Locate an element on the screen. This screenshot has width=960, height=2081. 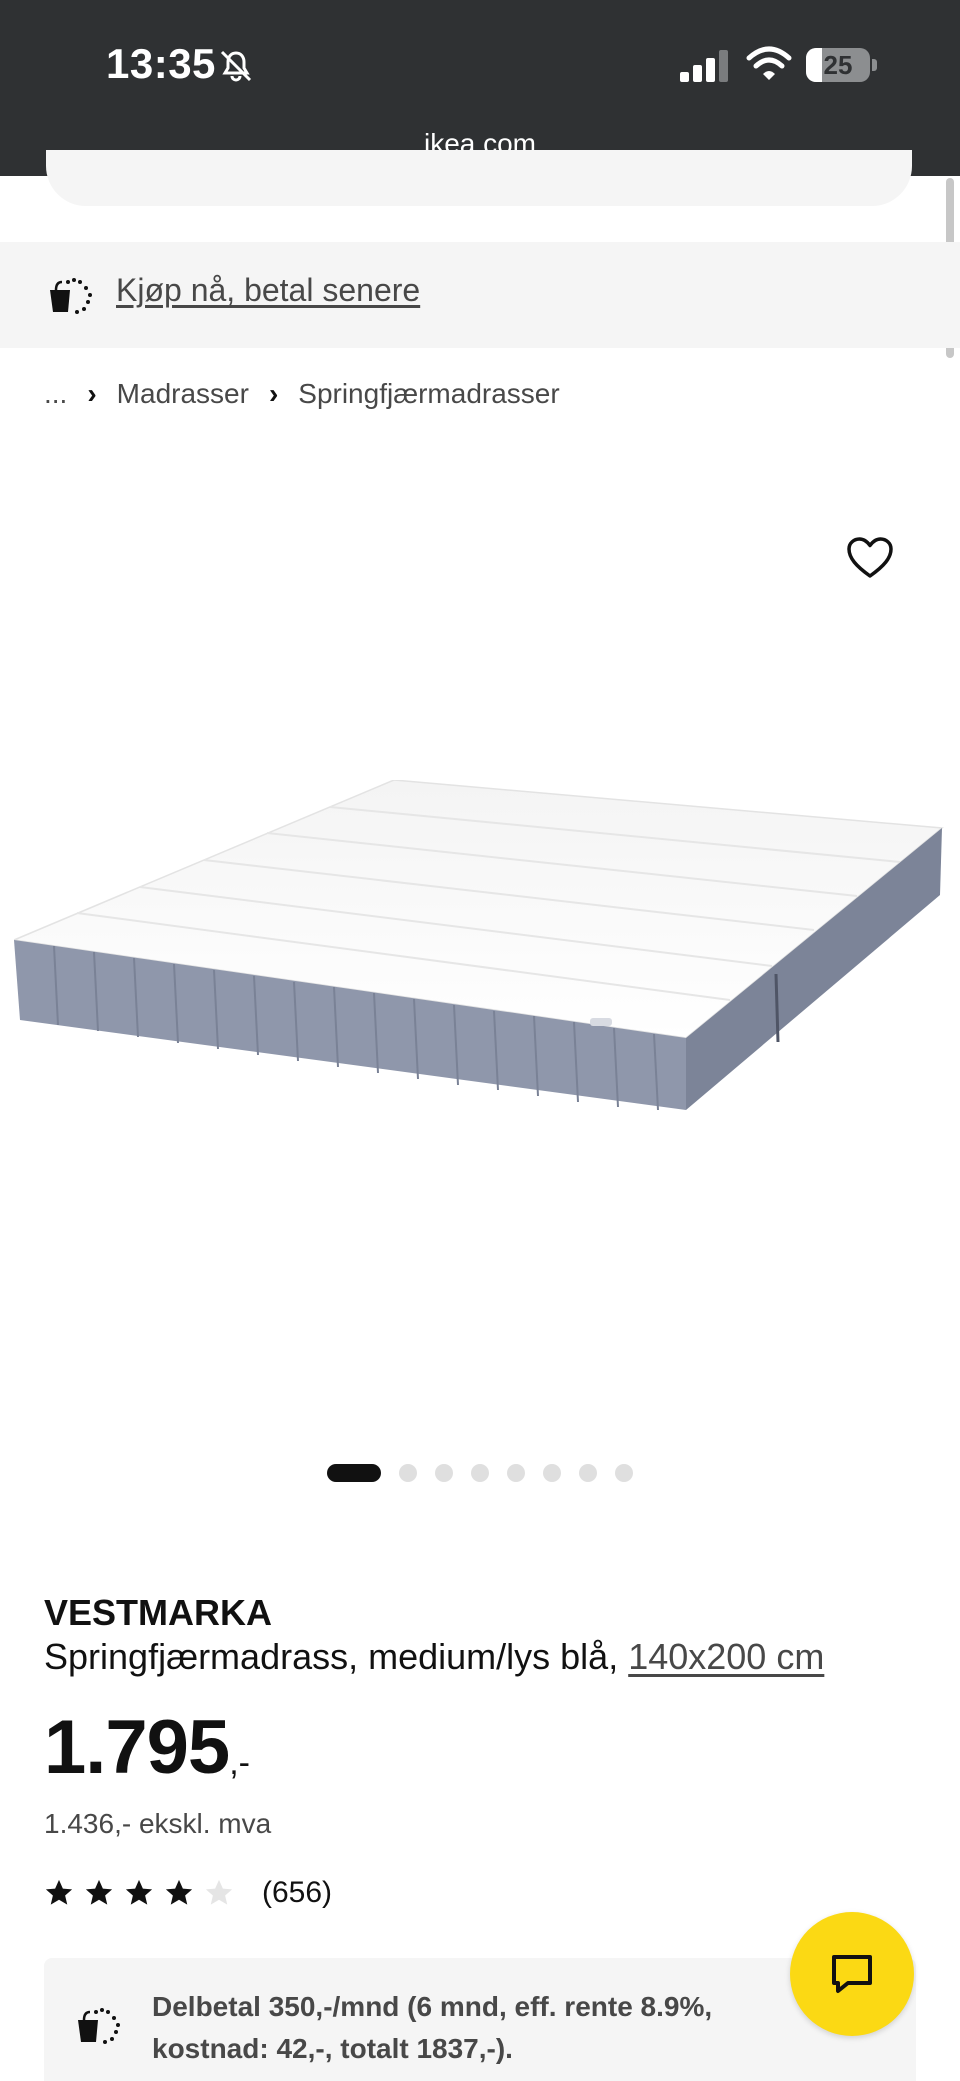
status-time: 13:35 is located at coordinates (161, 63).